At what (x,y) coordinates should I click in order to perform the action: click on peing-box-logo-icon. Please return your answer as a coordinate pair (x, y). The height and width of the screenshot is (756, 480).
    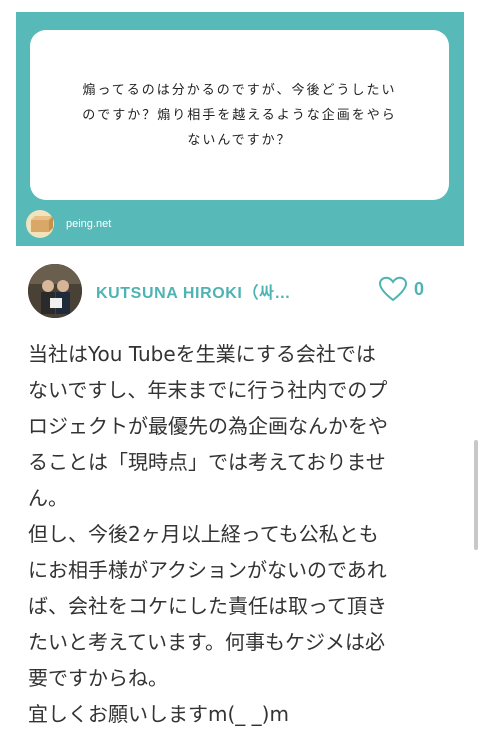
    Looking at the image, I should click on (40, 224).